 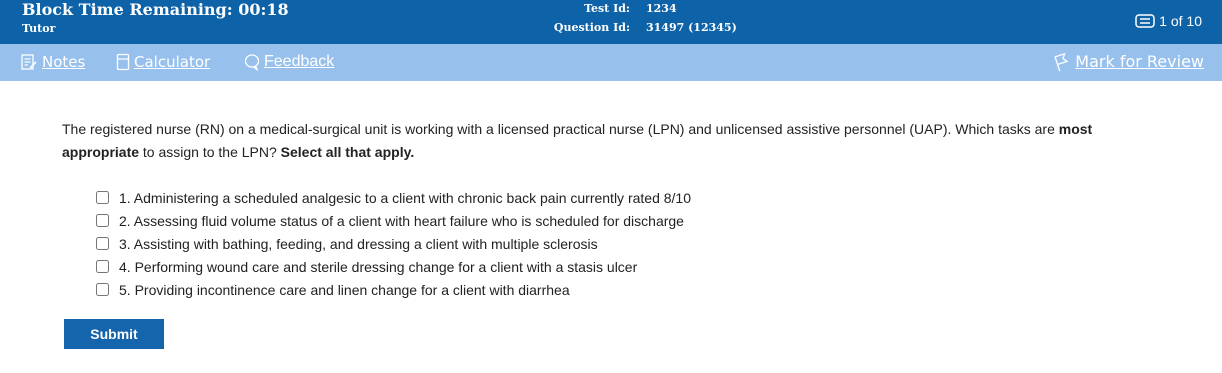 What do you see at coordinates (1139, 61) in the screenshot?
I see `mark-for-review-label: Mark for Review` at bounding box center [1139, 61].